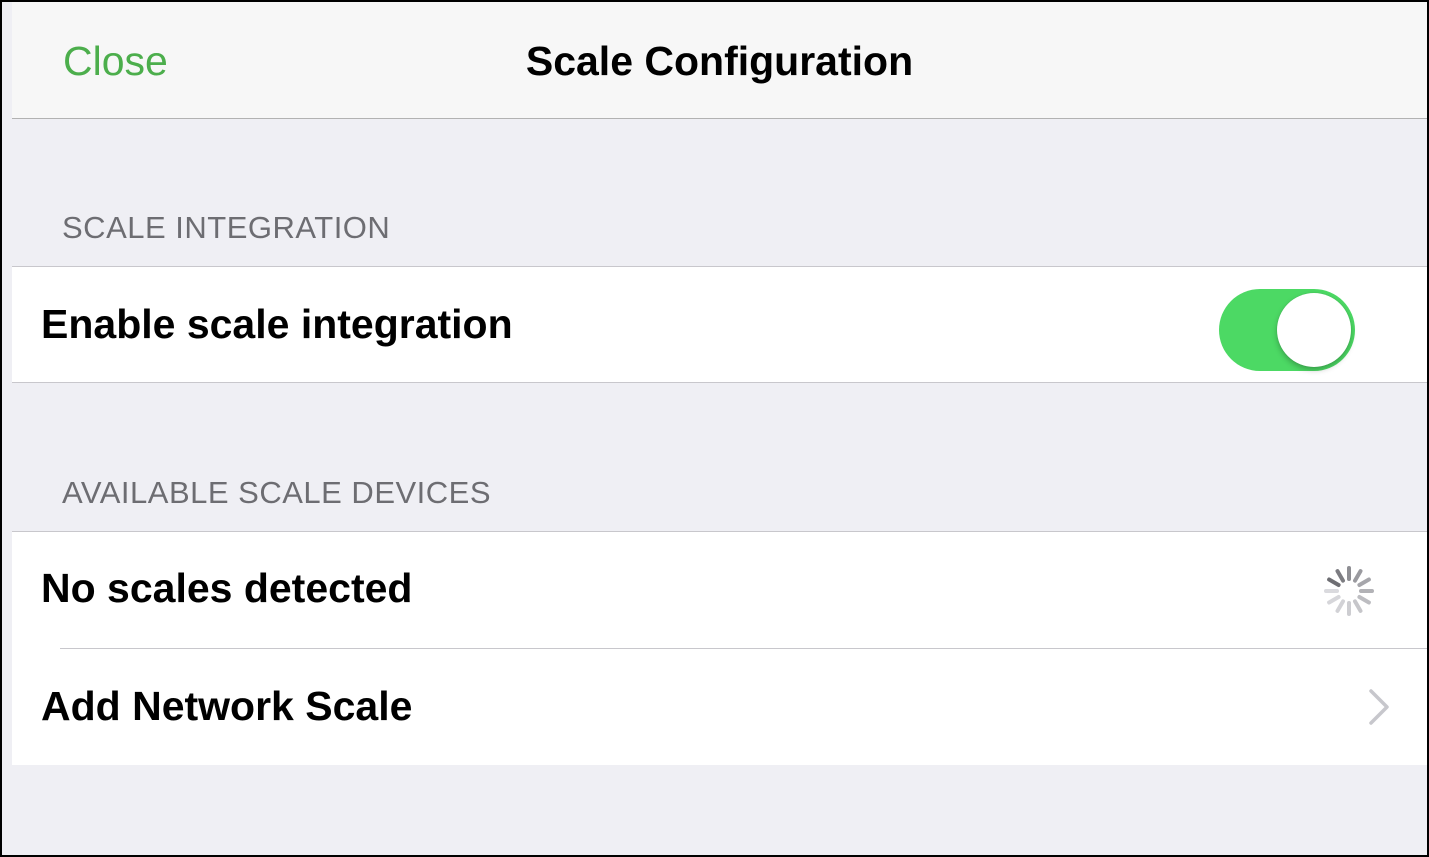  Describe the element at coordinates (277, 324) in the screenshot. I see `enable-scale-integration-label: Enable scale integration` at that location.